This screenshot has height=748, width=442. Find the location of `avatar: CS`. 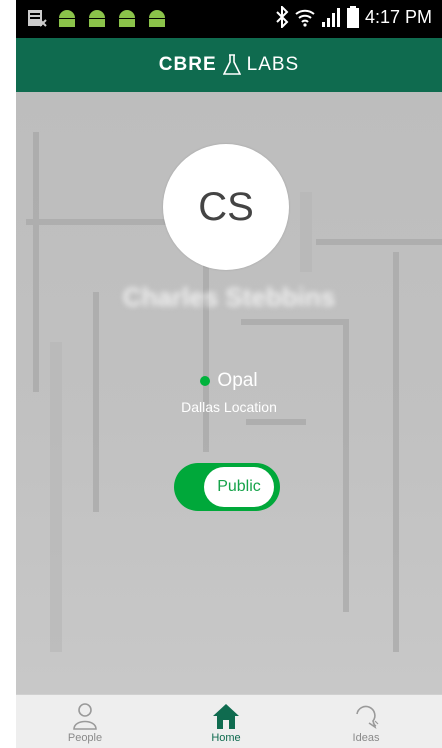

avatar: CS is located at coordinates (226, 207).